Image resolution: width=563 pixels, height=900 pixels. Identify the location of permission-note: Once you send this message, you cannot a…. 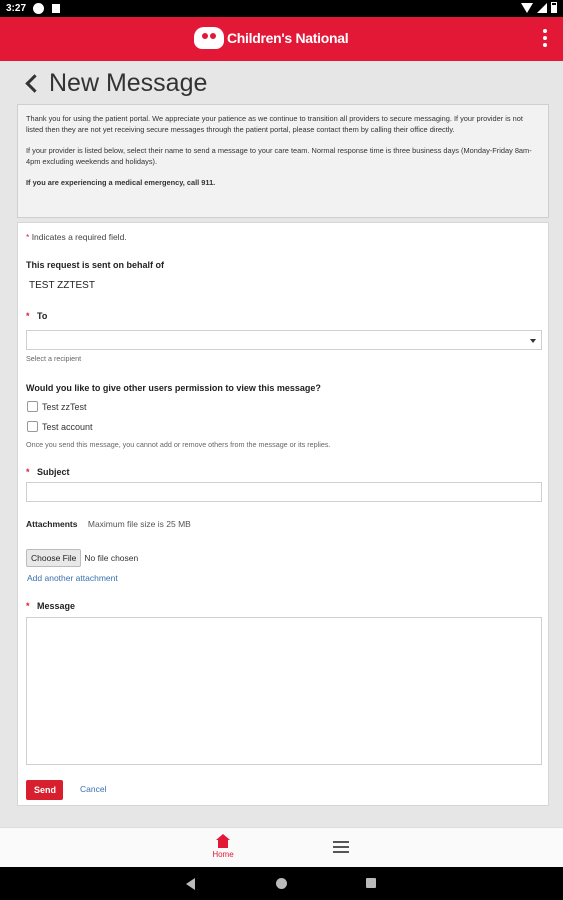
(178, 444).